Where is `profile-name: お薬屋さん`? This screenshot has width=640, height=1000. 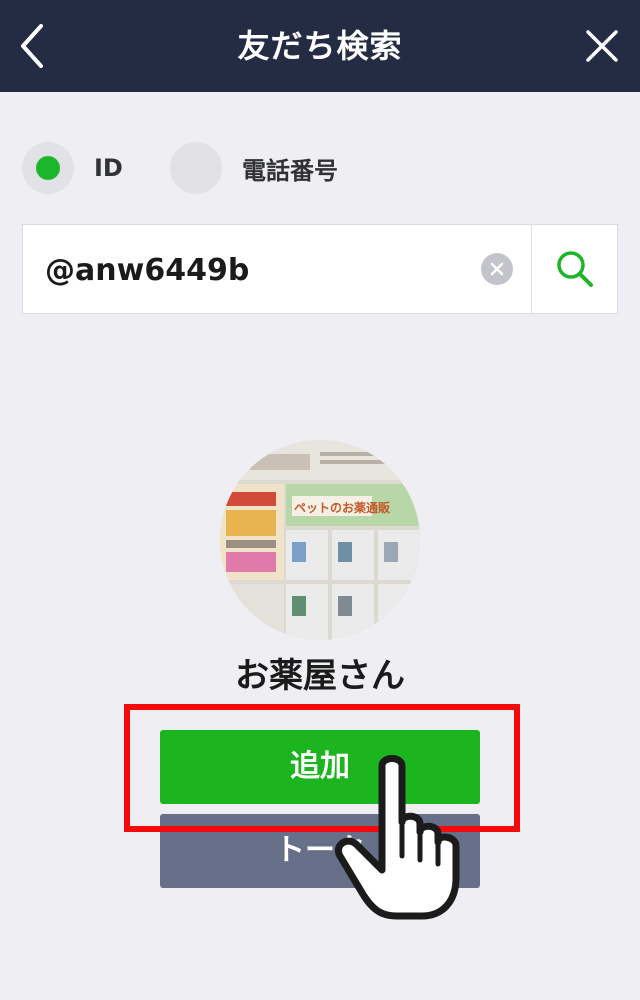 profile-name: お薬屋さん is located at coordinates (320, 676).